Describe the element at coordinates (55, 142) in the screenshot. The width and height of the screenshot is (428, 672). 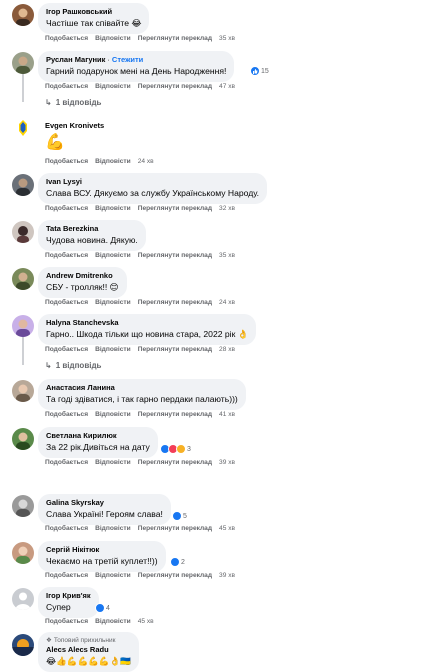
I see `comment-text: 💪` at that location.